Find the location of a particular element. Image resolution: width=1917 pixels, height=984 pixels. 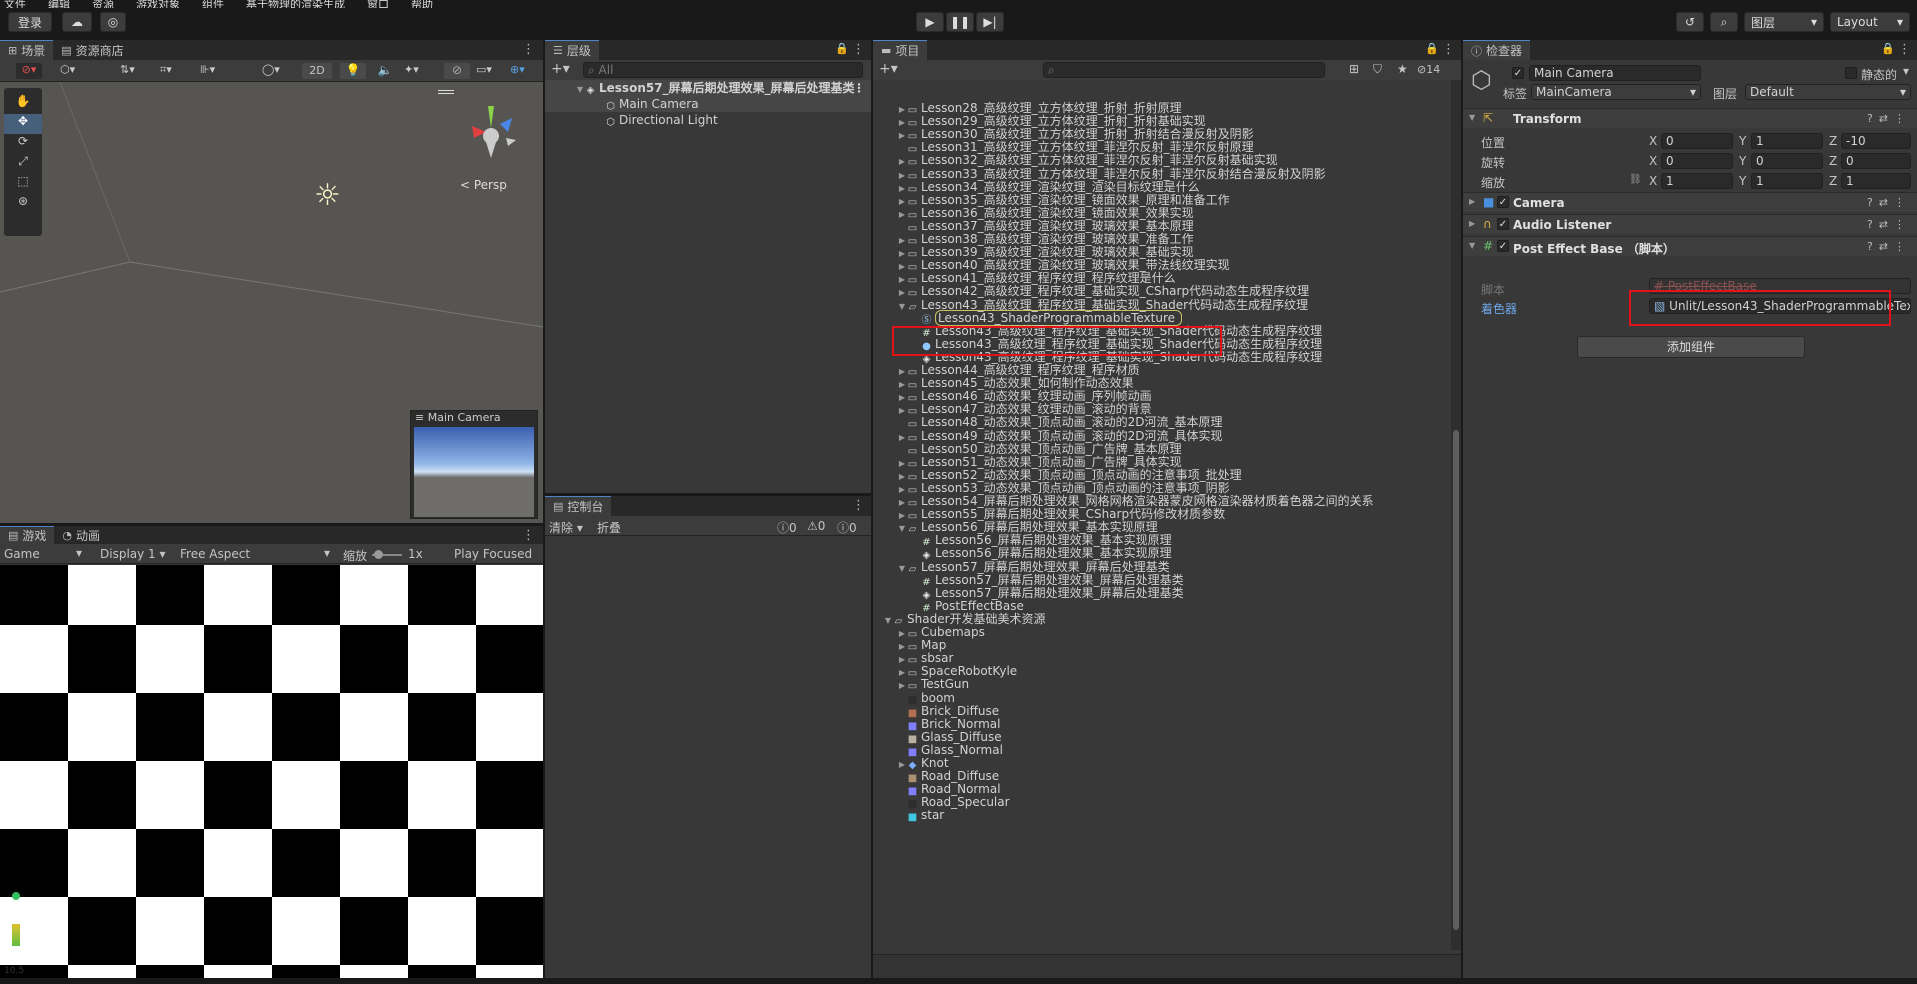

layers-dropdown: 图层 ▾ is located at coordinates (1784, 22).